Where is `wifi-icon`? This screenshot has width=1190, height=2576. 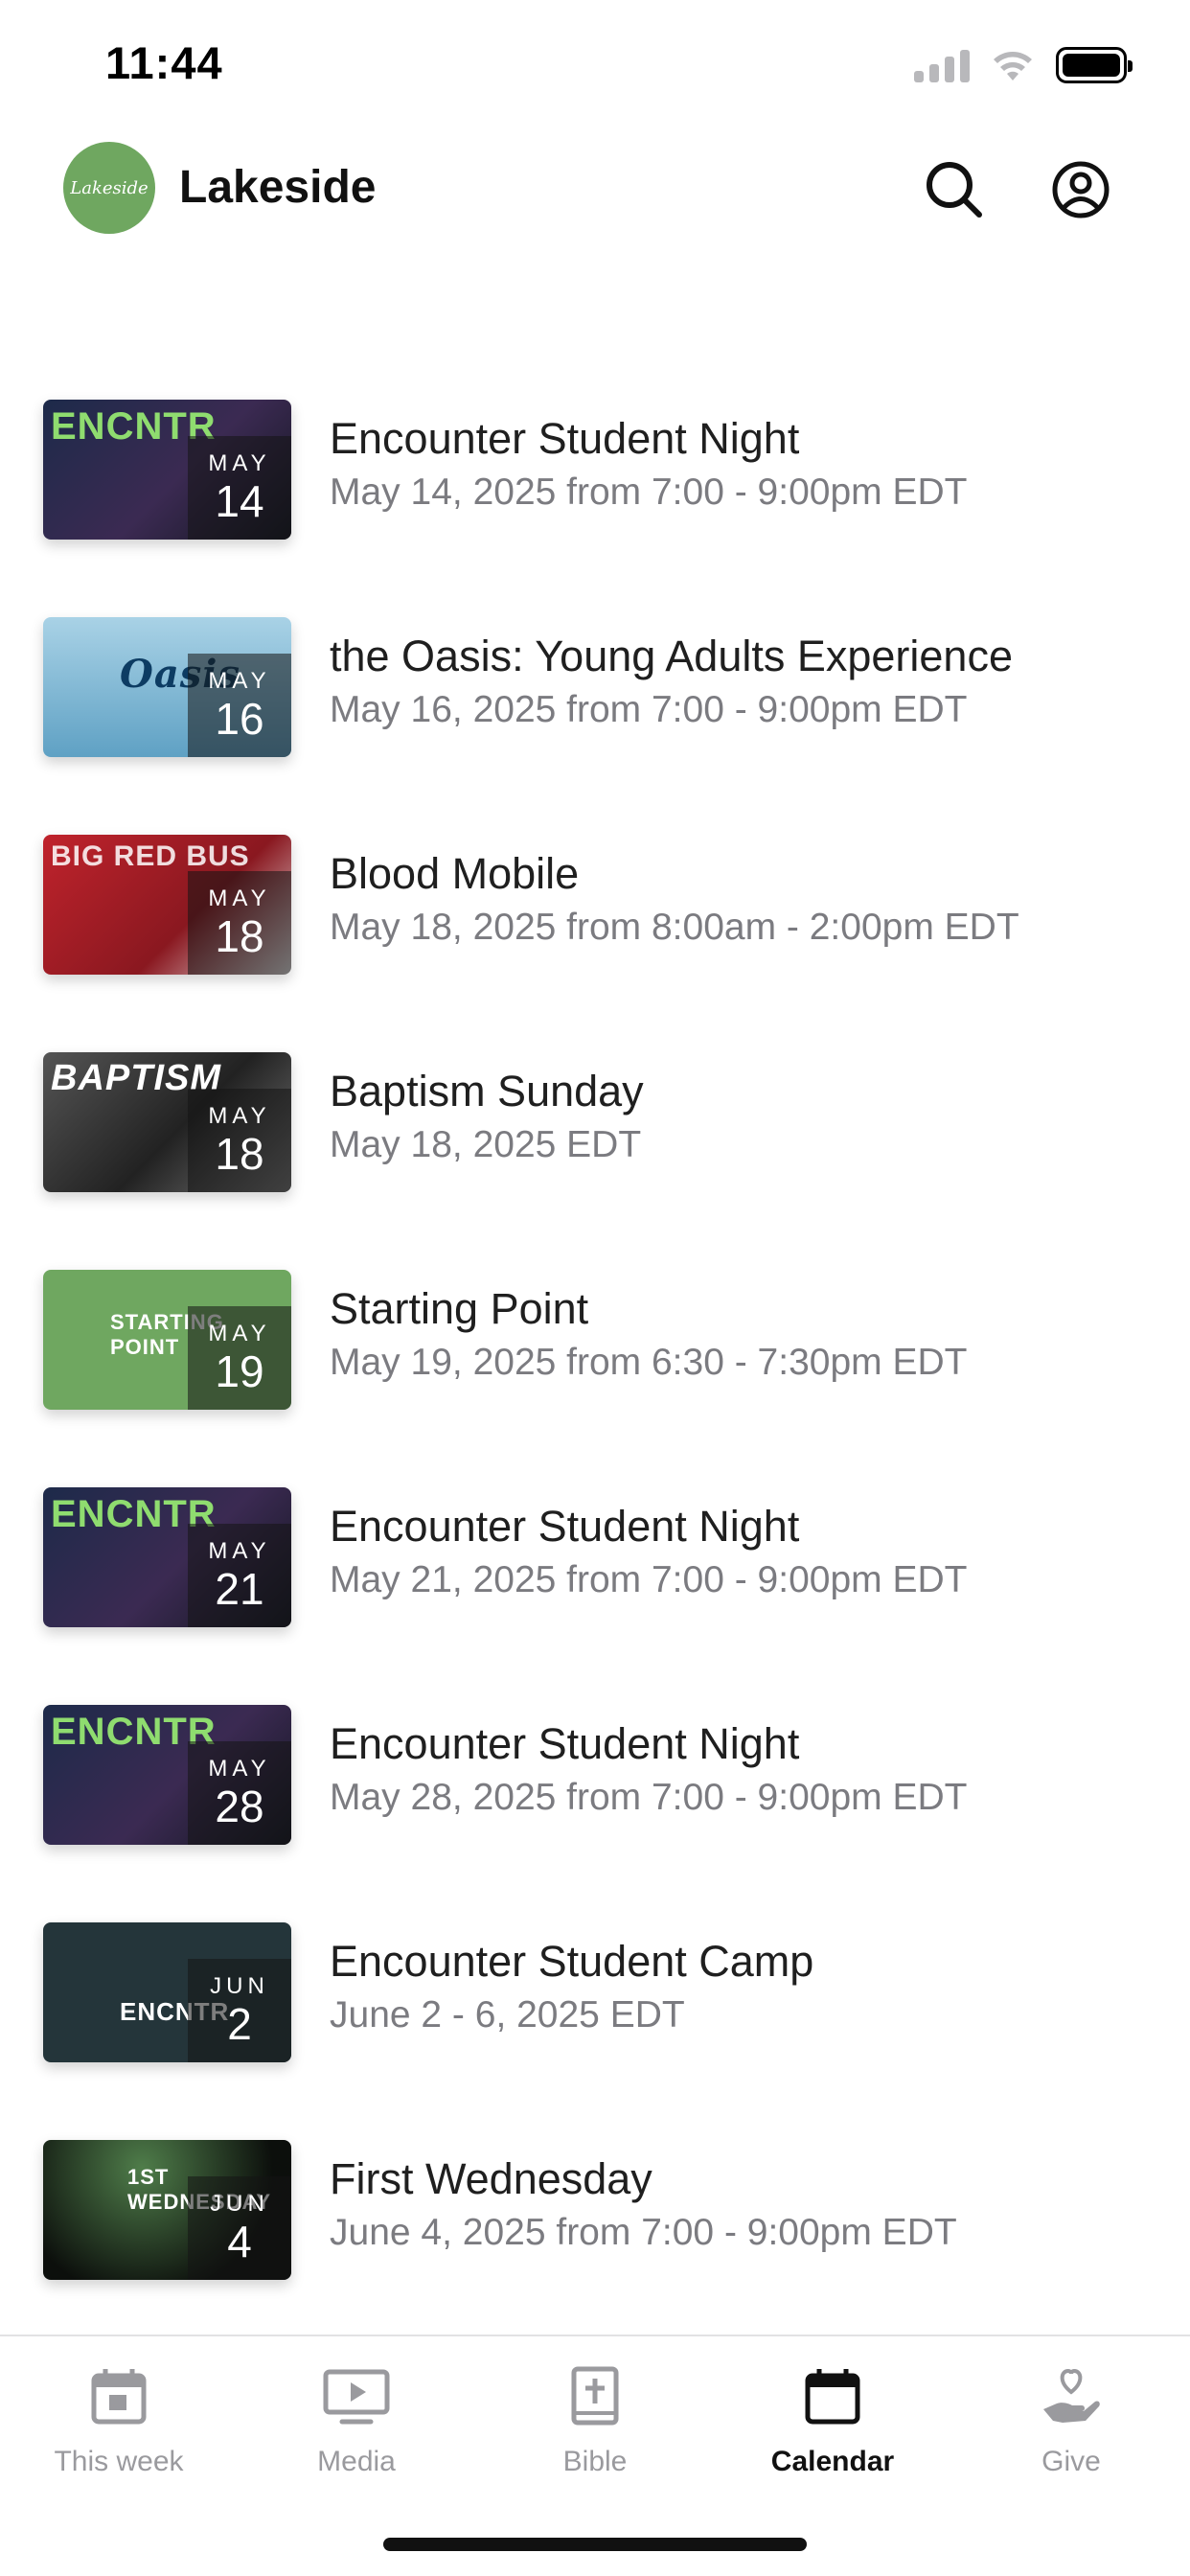 wifi-icon is located at coordinates (1013, 66).